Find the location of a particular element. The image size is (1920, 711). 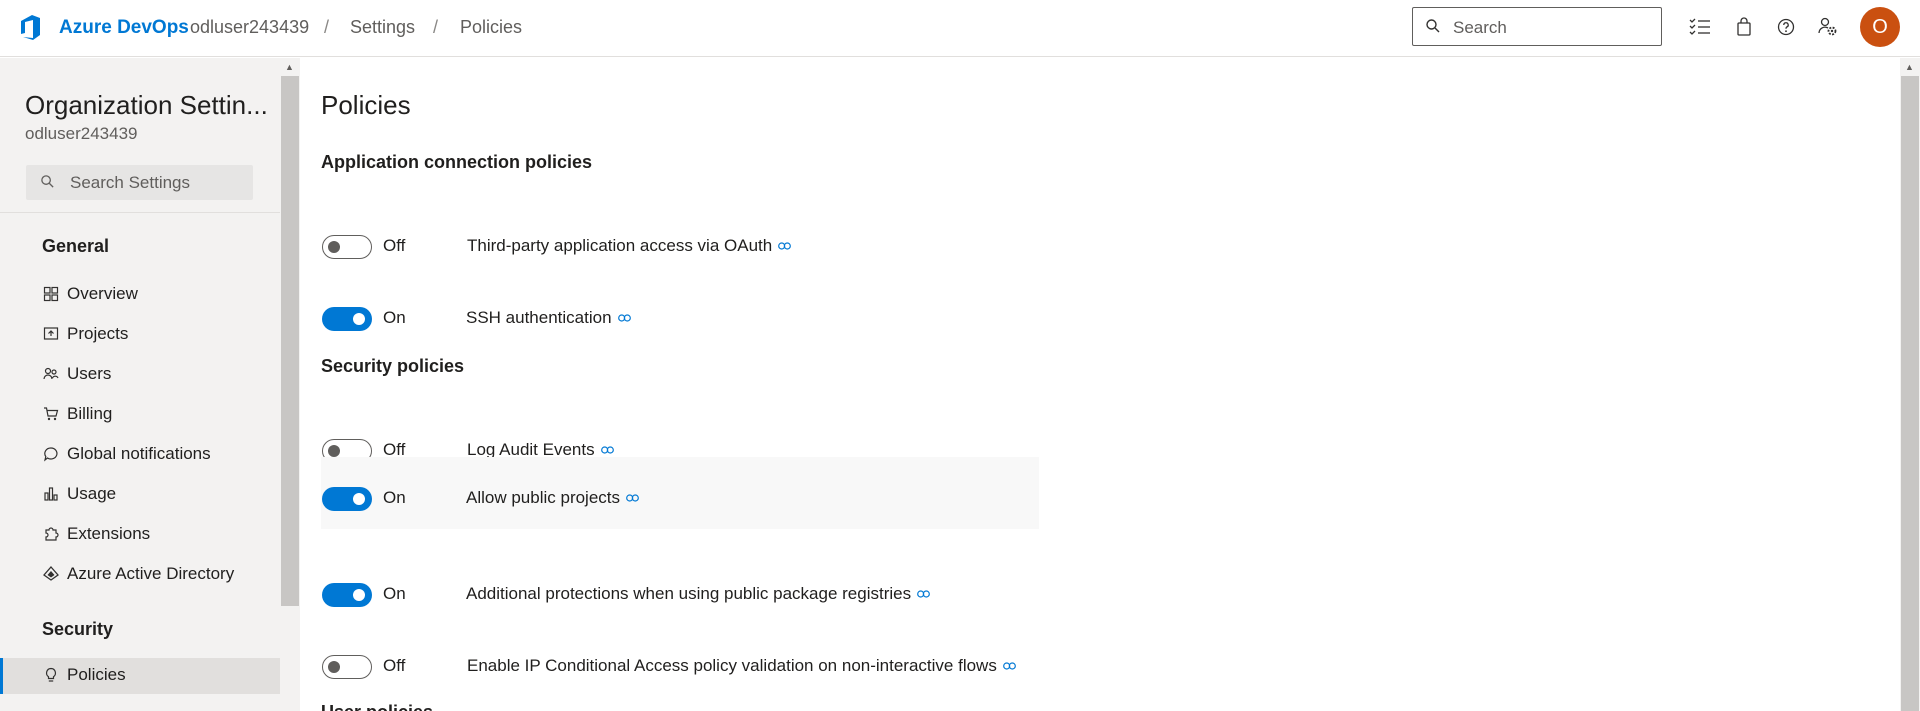

sidebar-scrollbar: ▲ is located at coordinates (290, 384).